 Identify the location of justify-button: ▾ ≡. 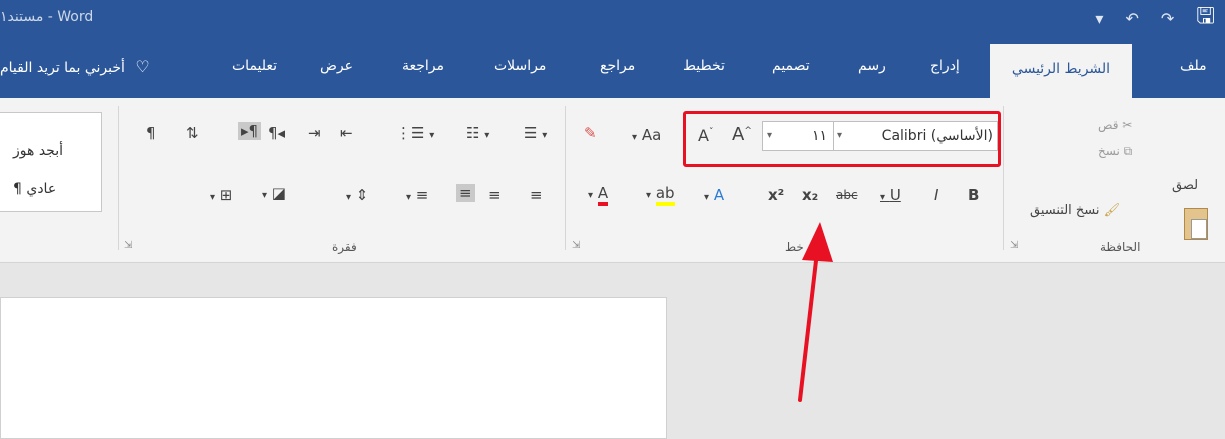
(417, 195).